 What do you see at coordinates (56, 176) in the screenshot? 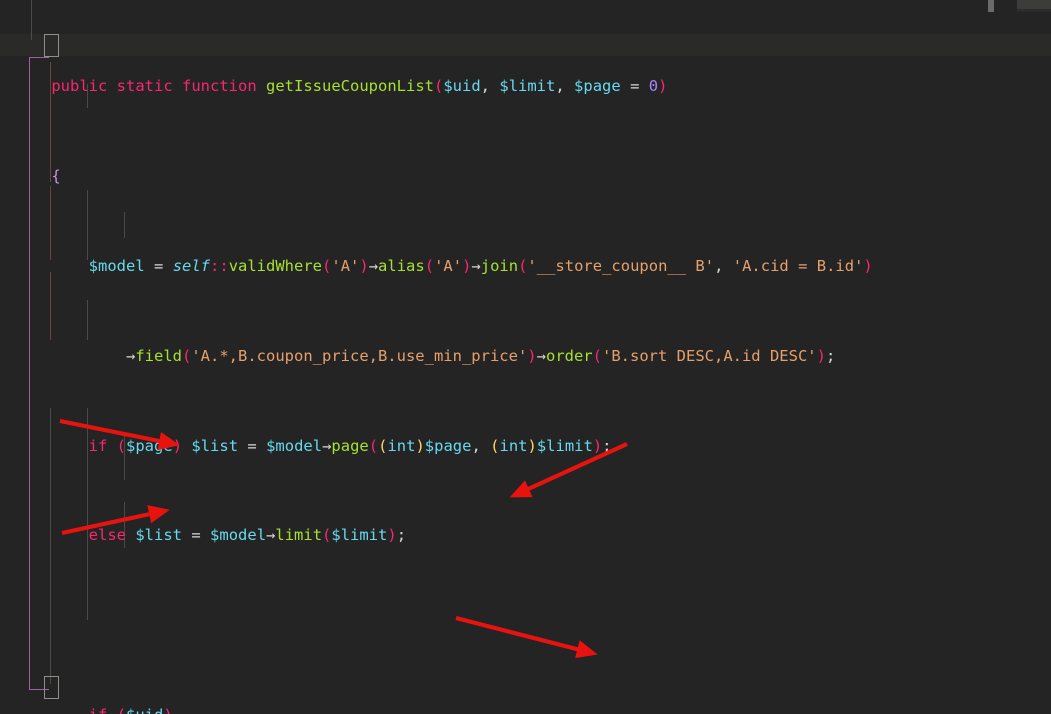
I see `code-line: {` at bounding box center [56, 176].